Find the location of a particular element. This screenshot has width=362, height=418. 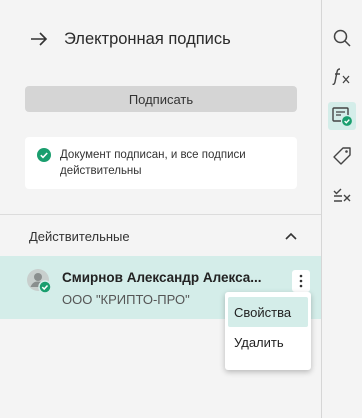

context-menu: Свойства Удалить is located at coordinates (268, 331).